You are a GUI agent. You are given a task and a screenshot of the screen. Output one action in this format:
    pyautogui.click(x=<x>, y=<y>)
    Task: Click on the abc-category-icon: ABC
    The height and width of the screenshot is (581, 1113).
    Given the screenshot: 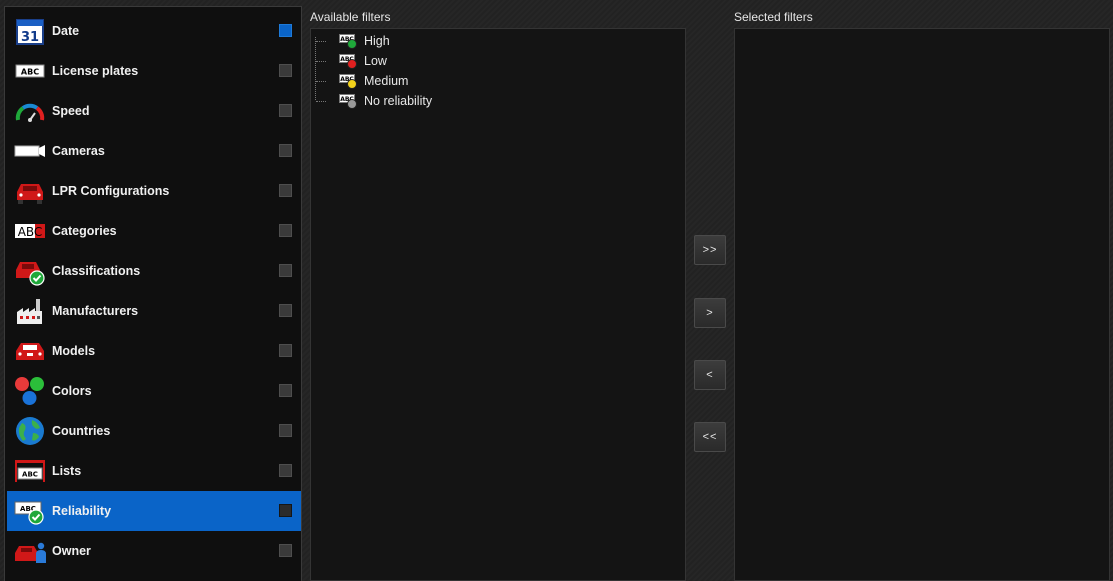 What is the action you would take?
    pyautogui.click(x=30, y=231)
    